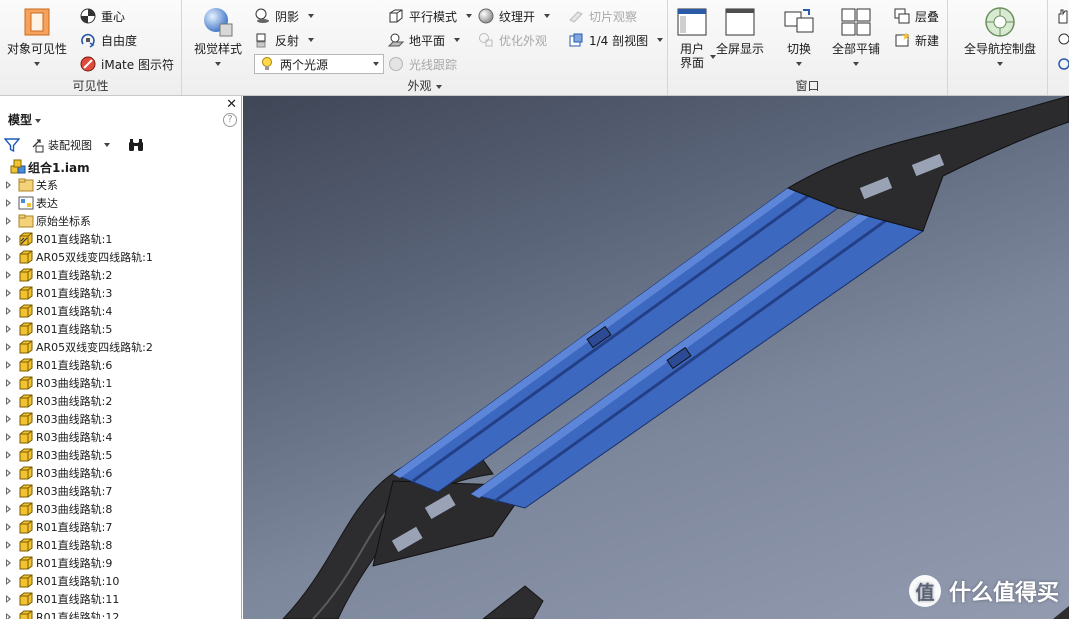  Describe the element at coordinates (120, 509) in the screenshot. I see `tree-item: R03曲线路轨:8` at that location.